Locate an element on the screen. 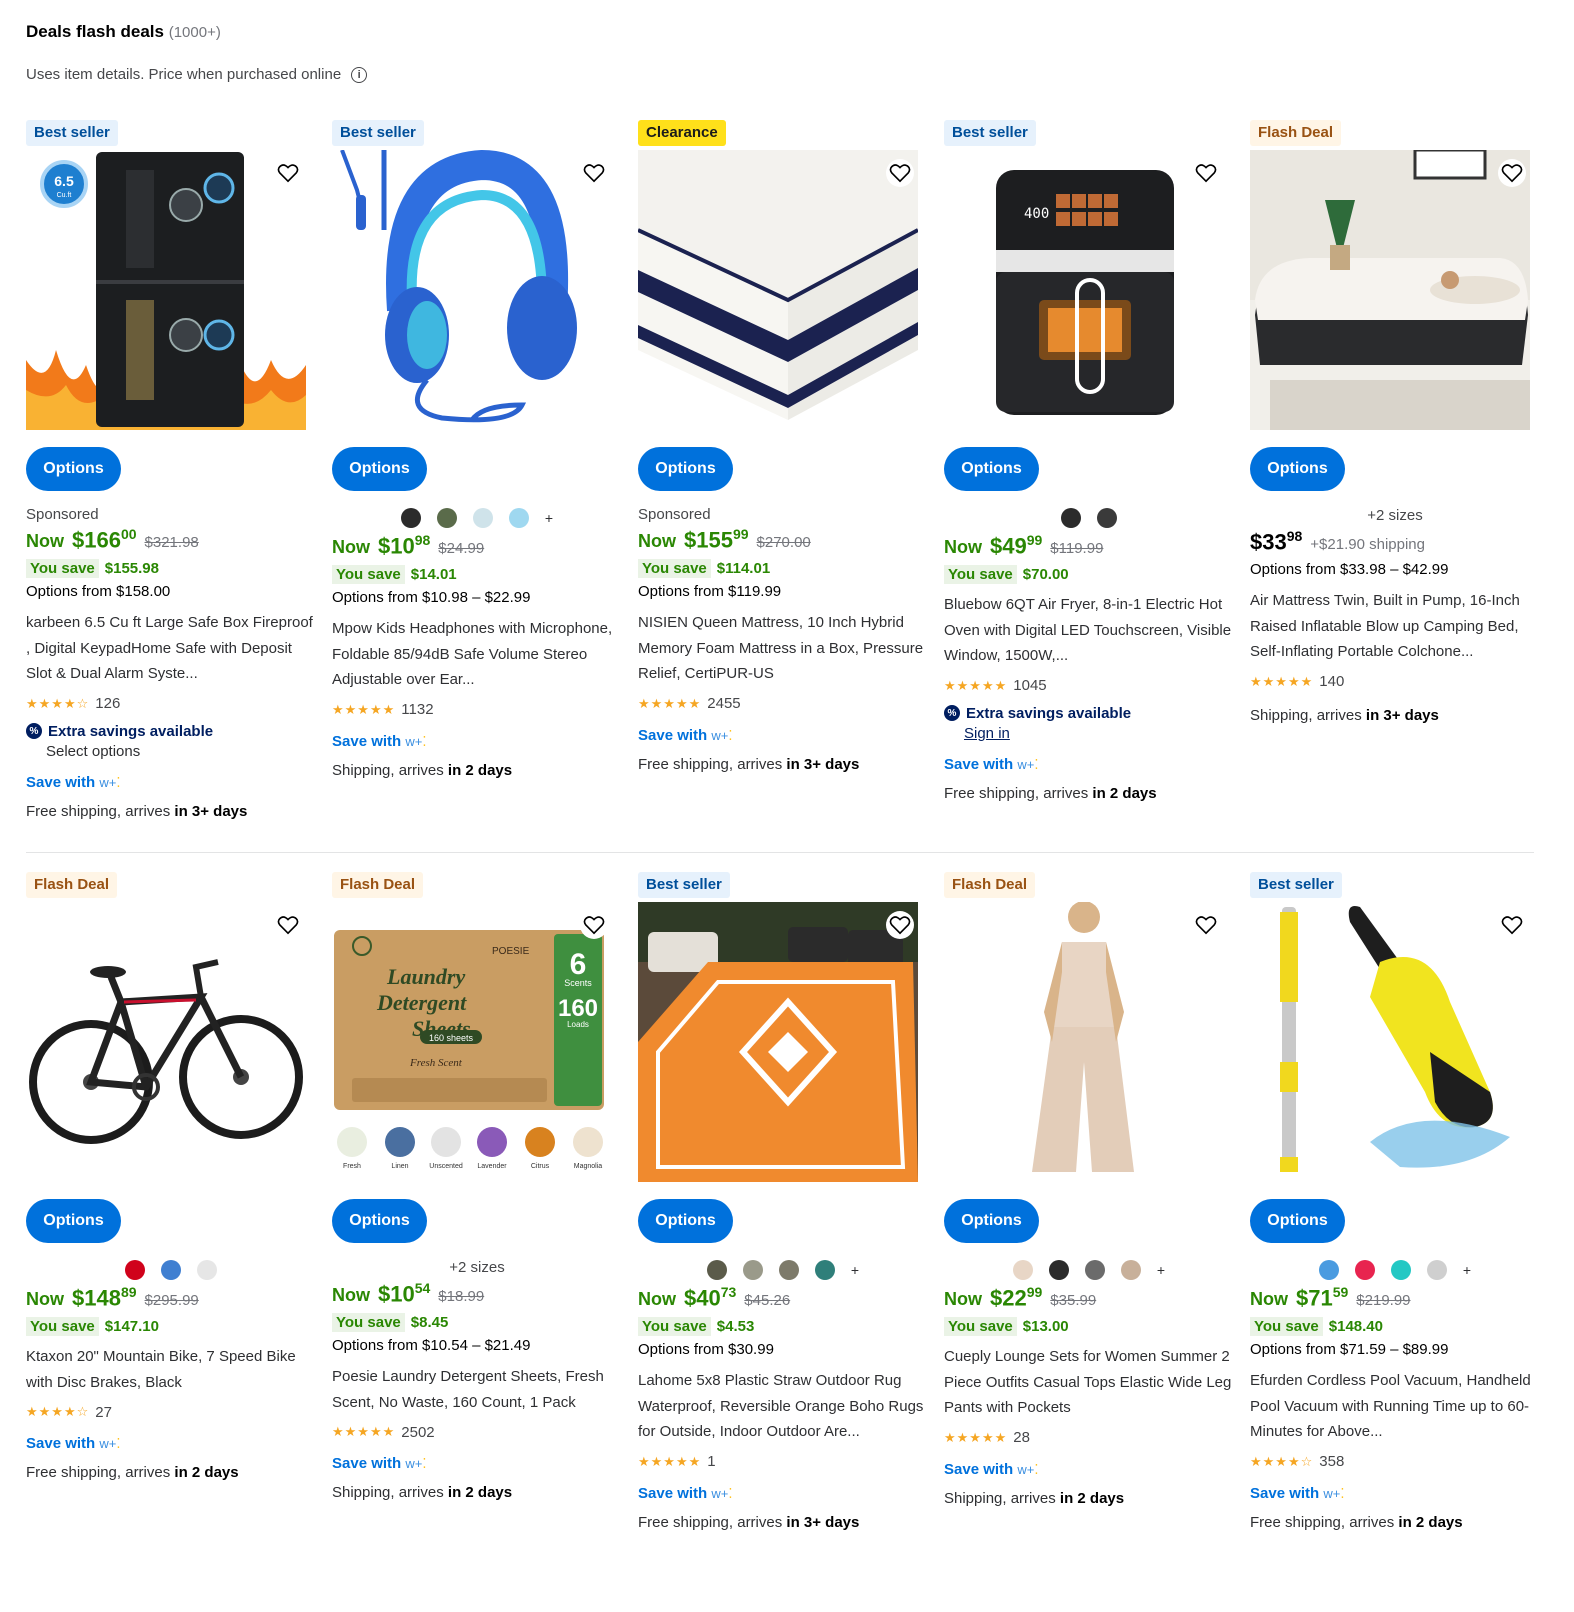 Image resolution: width=1574 pixels, height=1612 pixels. was-price: $270.00 is located at coordinates (783, 543).